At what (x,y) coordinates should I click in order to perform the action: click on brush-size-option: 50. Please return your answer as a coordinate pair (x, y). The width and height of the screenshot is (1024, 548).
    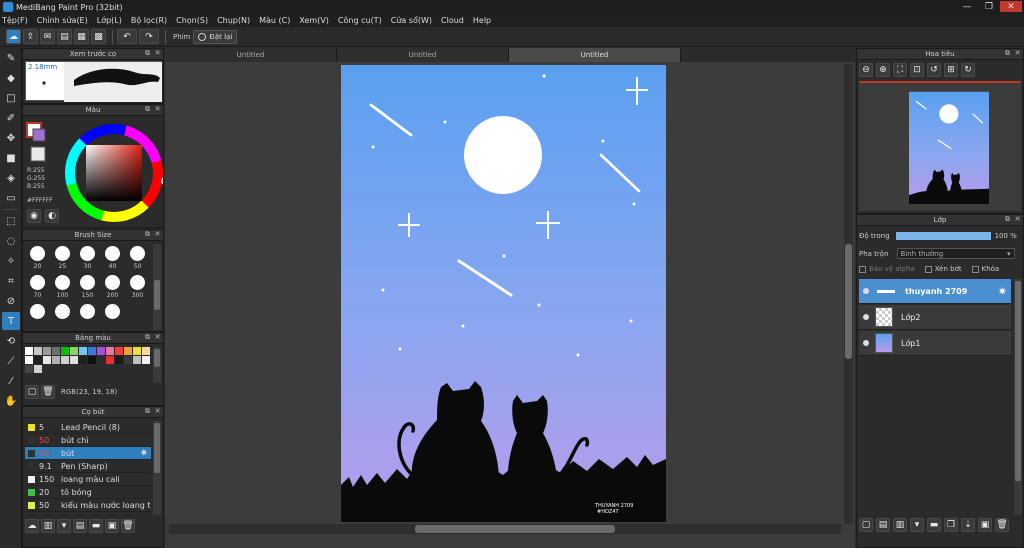
    Looking at the image, I should click on (137, 258).